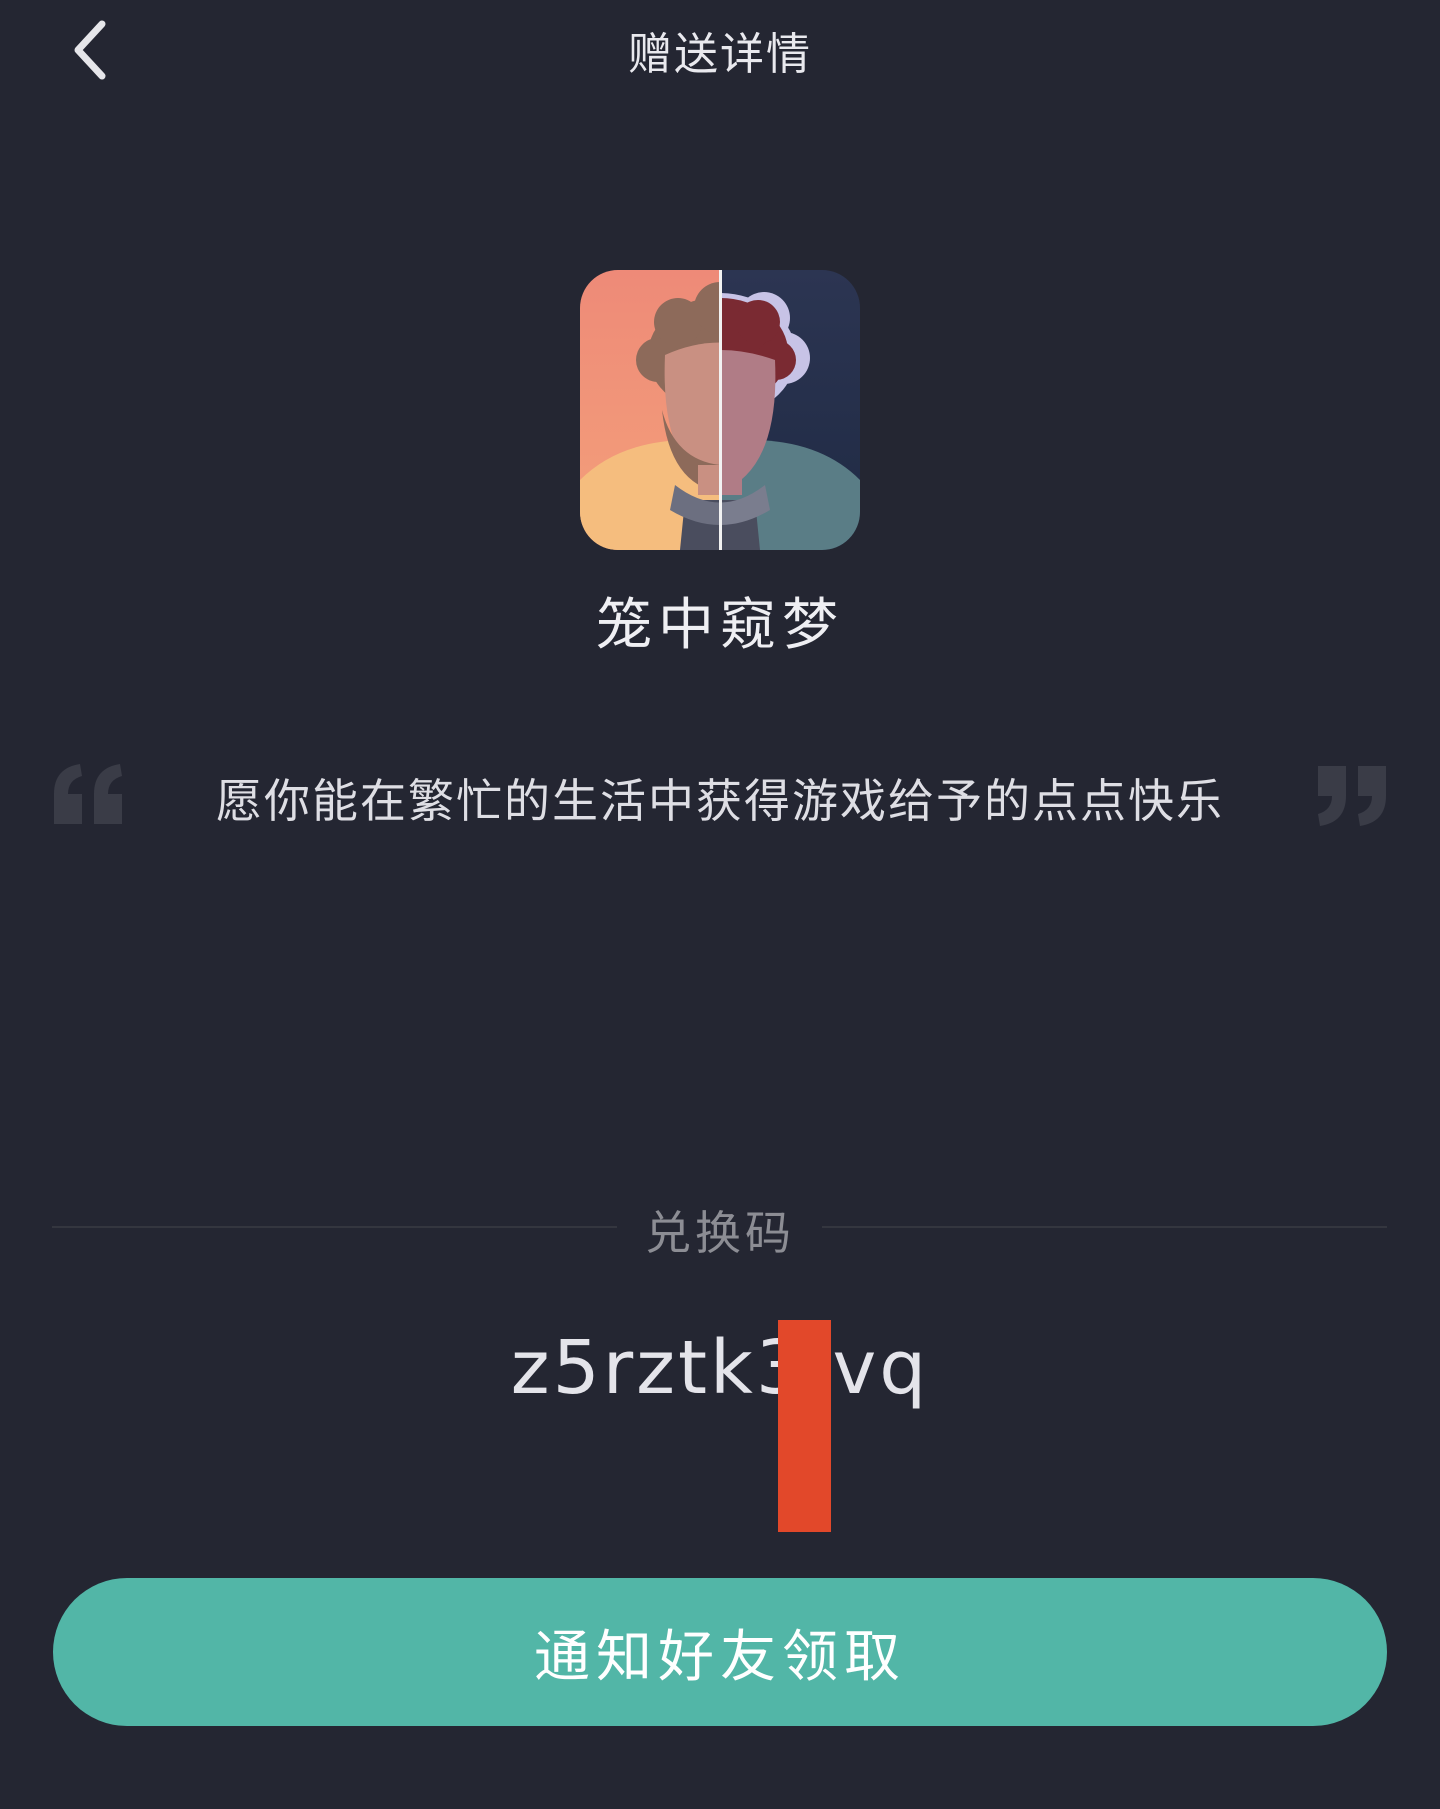 This screenshot has height=1809, width=1440. What do you see at coordinates (720, 54) in the screenshot?
I see `page-title: 赠送详情` at bounding box center [720, 54].